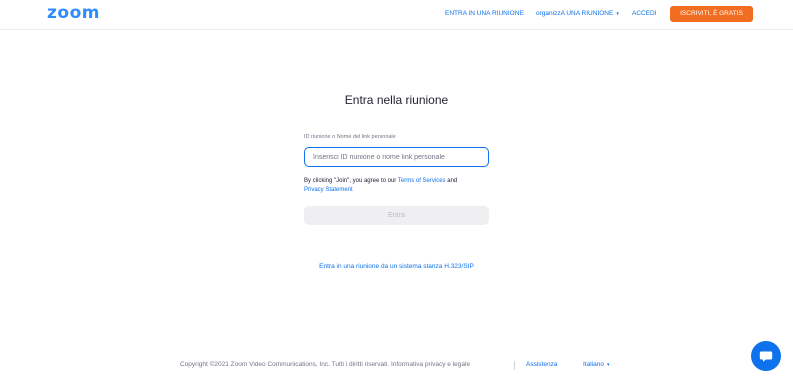 The height and width of the screenshot is (381, 793). What do you see at coordinates (422, 181) in the screenshot?
I see `terms-link: Terms of Services` at bounding box center [422, 181].